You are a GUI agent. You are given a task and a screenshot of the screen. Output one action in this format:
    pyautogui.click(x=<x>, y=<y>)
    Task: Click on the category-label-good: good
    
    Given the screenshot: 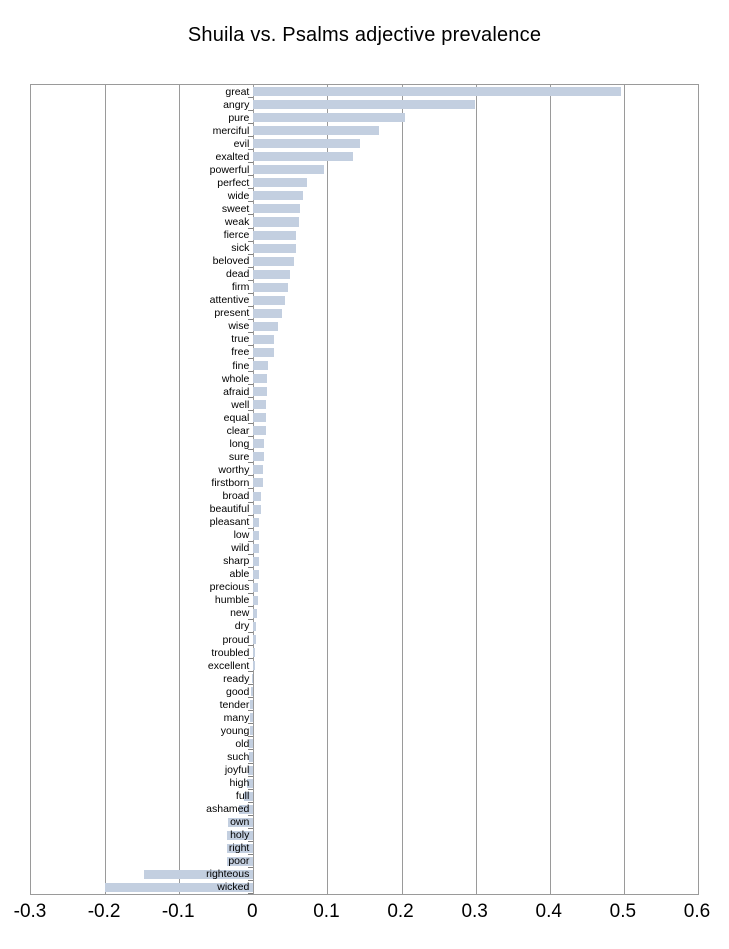 What is the action you would take?
    pyautogui.click(x=237, y=691)
    